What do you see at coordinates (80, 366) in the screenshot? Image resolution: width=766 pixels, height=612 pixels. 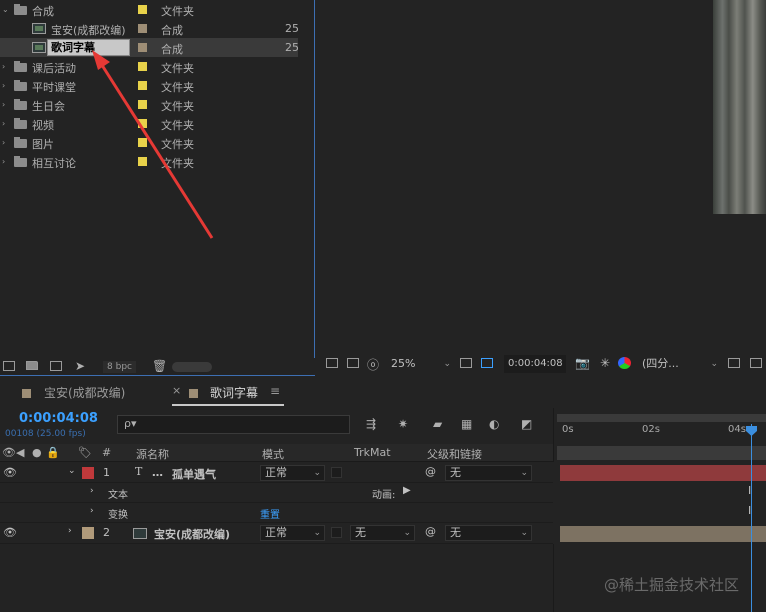 I see `render-icon: ➤` at bounding box center [80, 366].